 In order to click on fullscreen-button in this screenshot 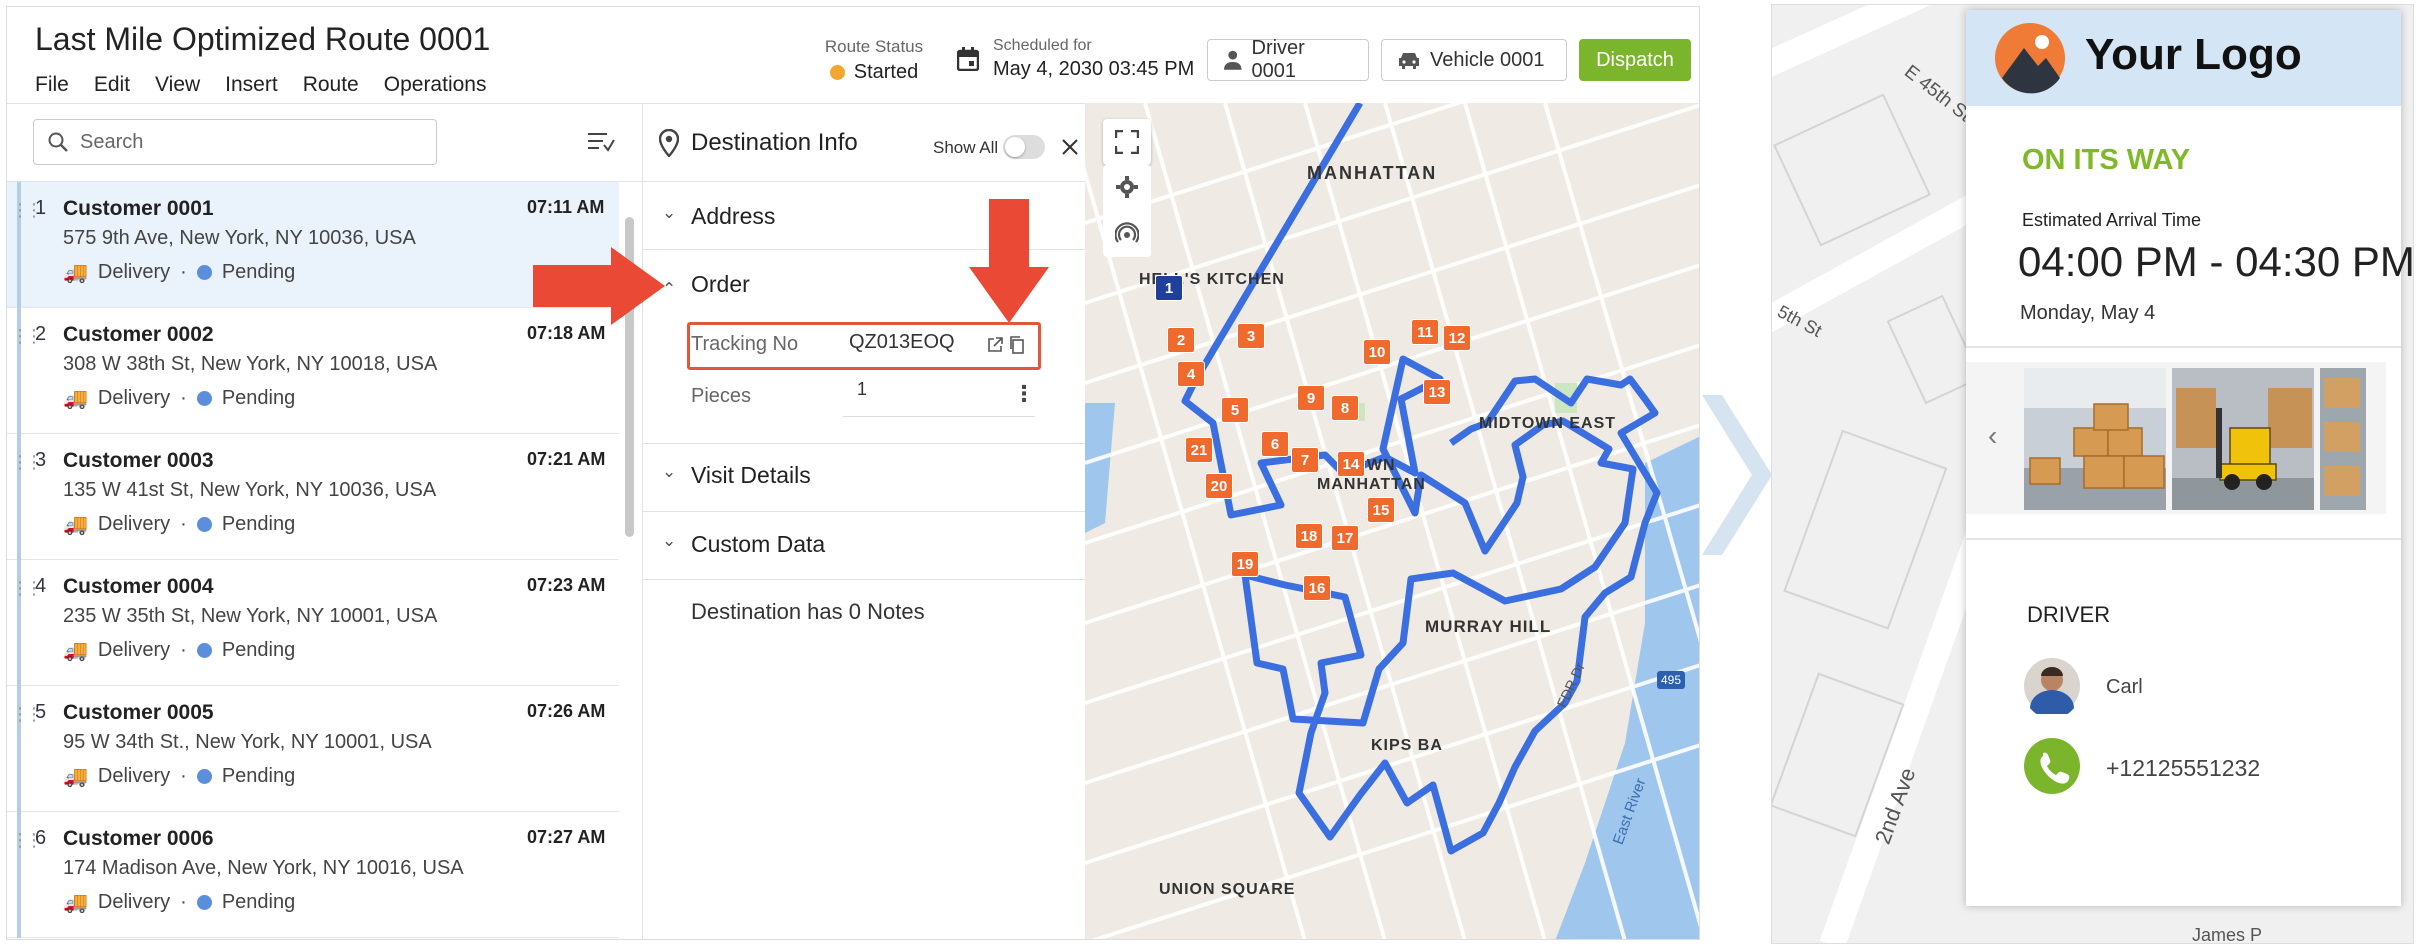, I will do `click(1127, 142)`.